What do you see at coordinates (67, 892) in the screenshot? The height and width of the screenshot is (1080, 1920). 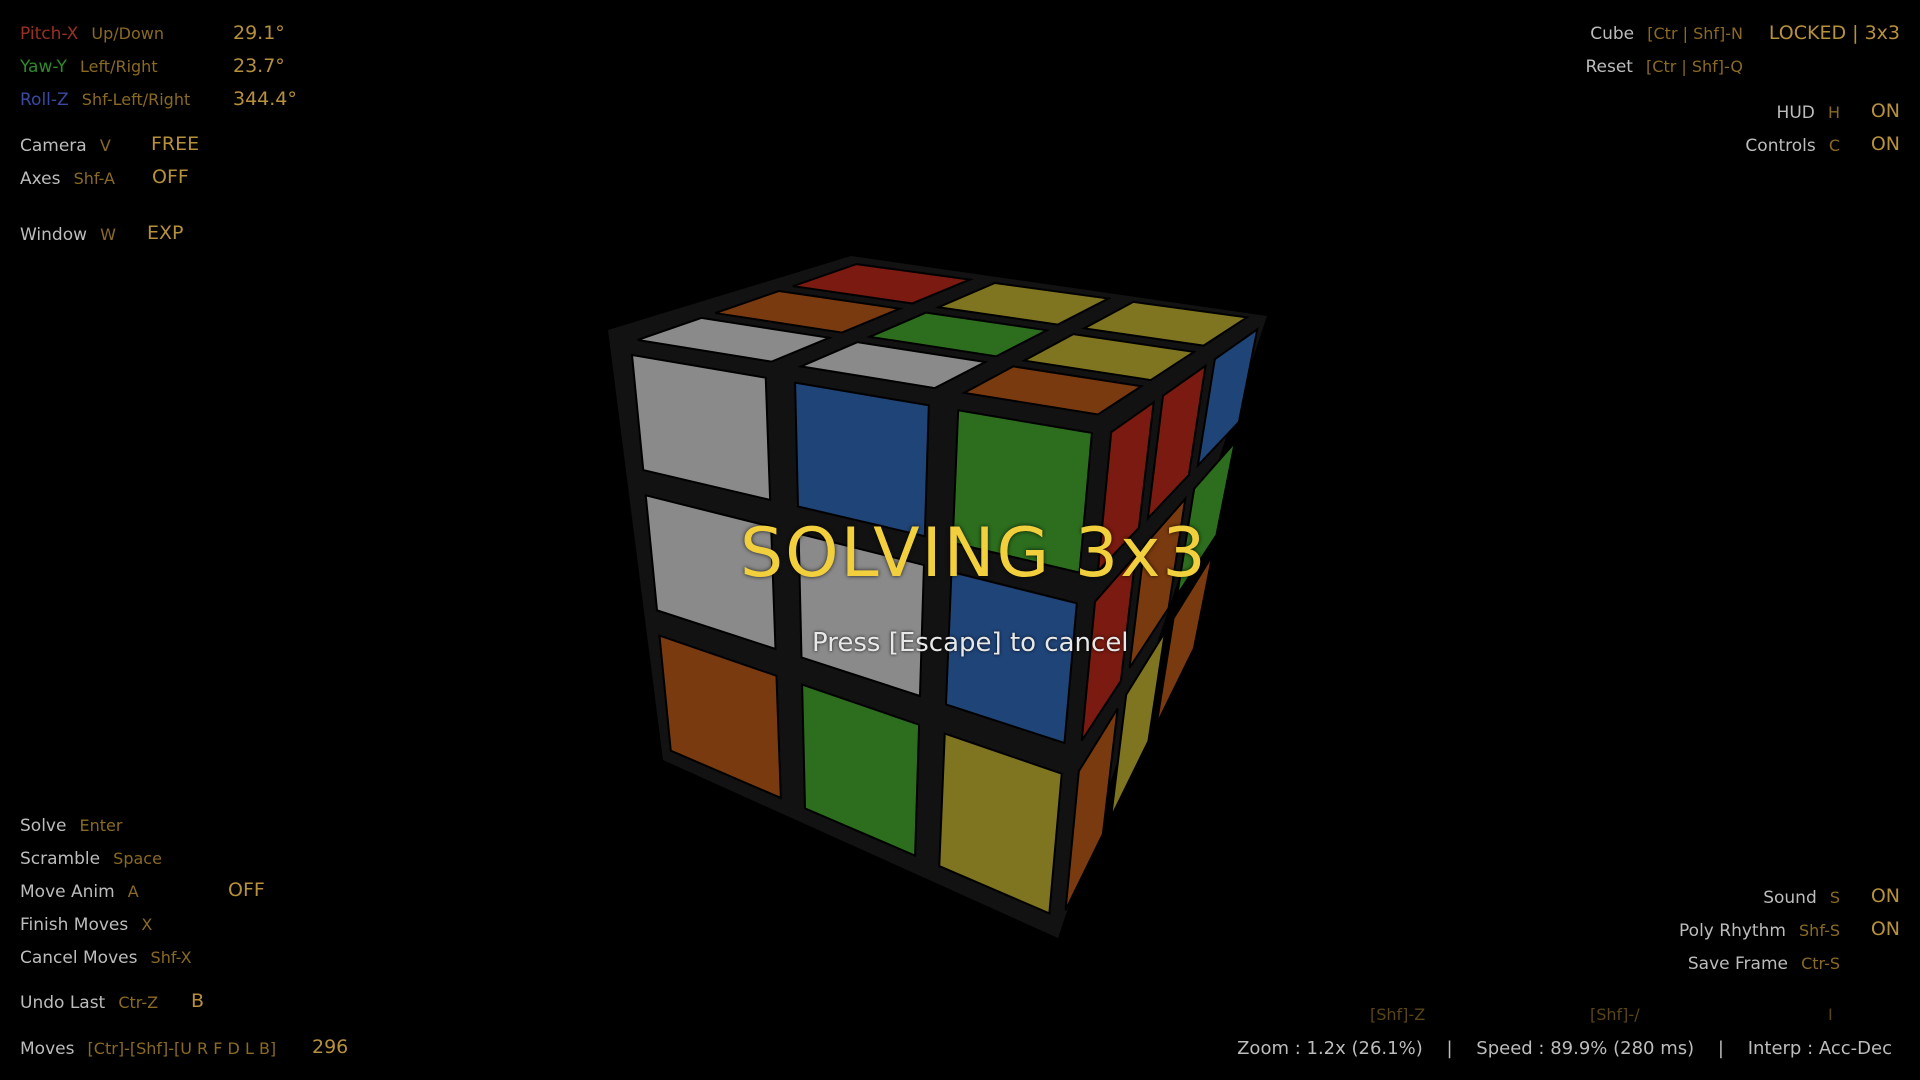 I see `move-anim-label: Move Anim` at bounding box center [67, 892].